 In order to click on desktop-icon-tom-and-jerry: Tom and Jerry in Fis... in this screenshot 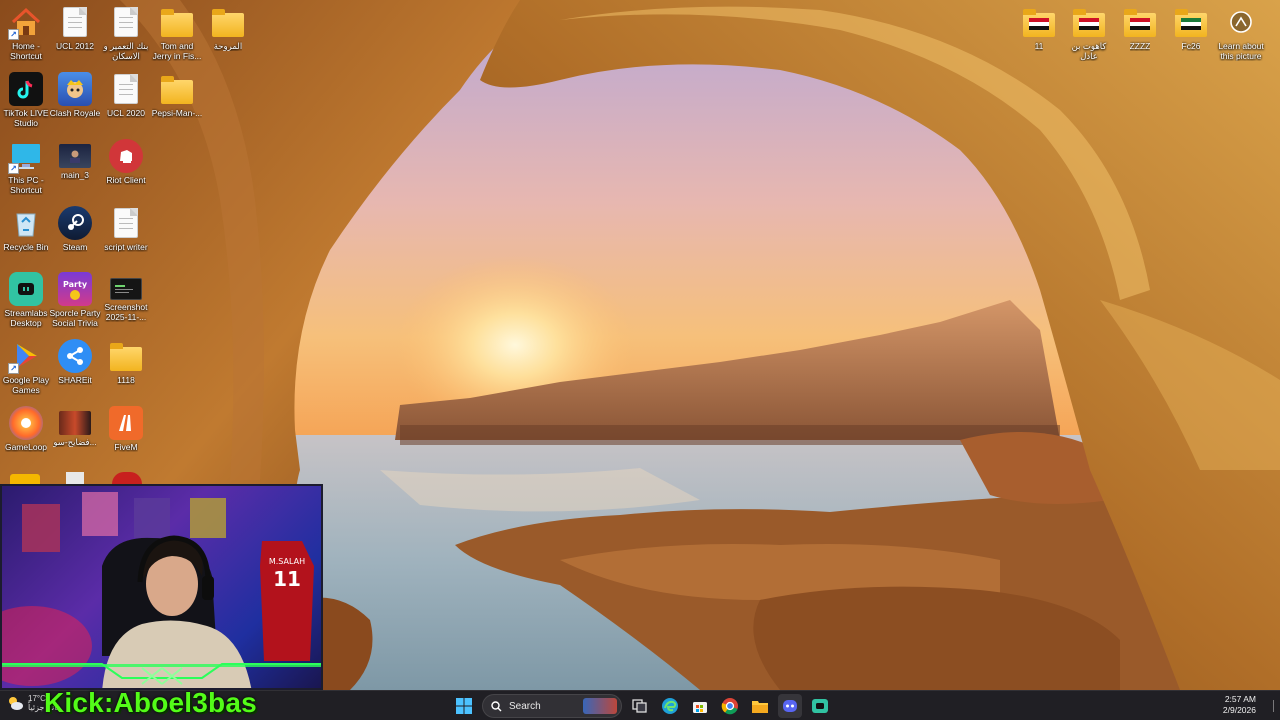, I will do `click(177, 33)`.